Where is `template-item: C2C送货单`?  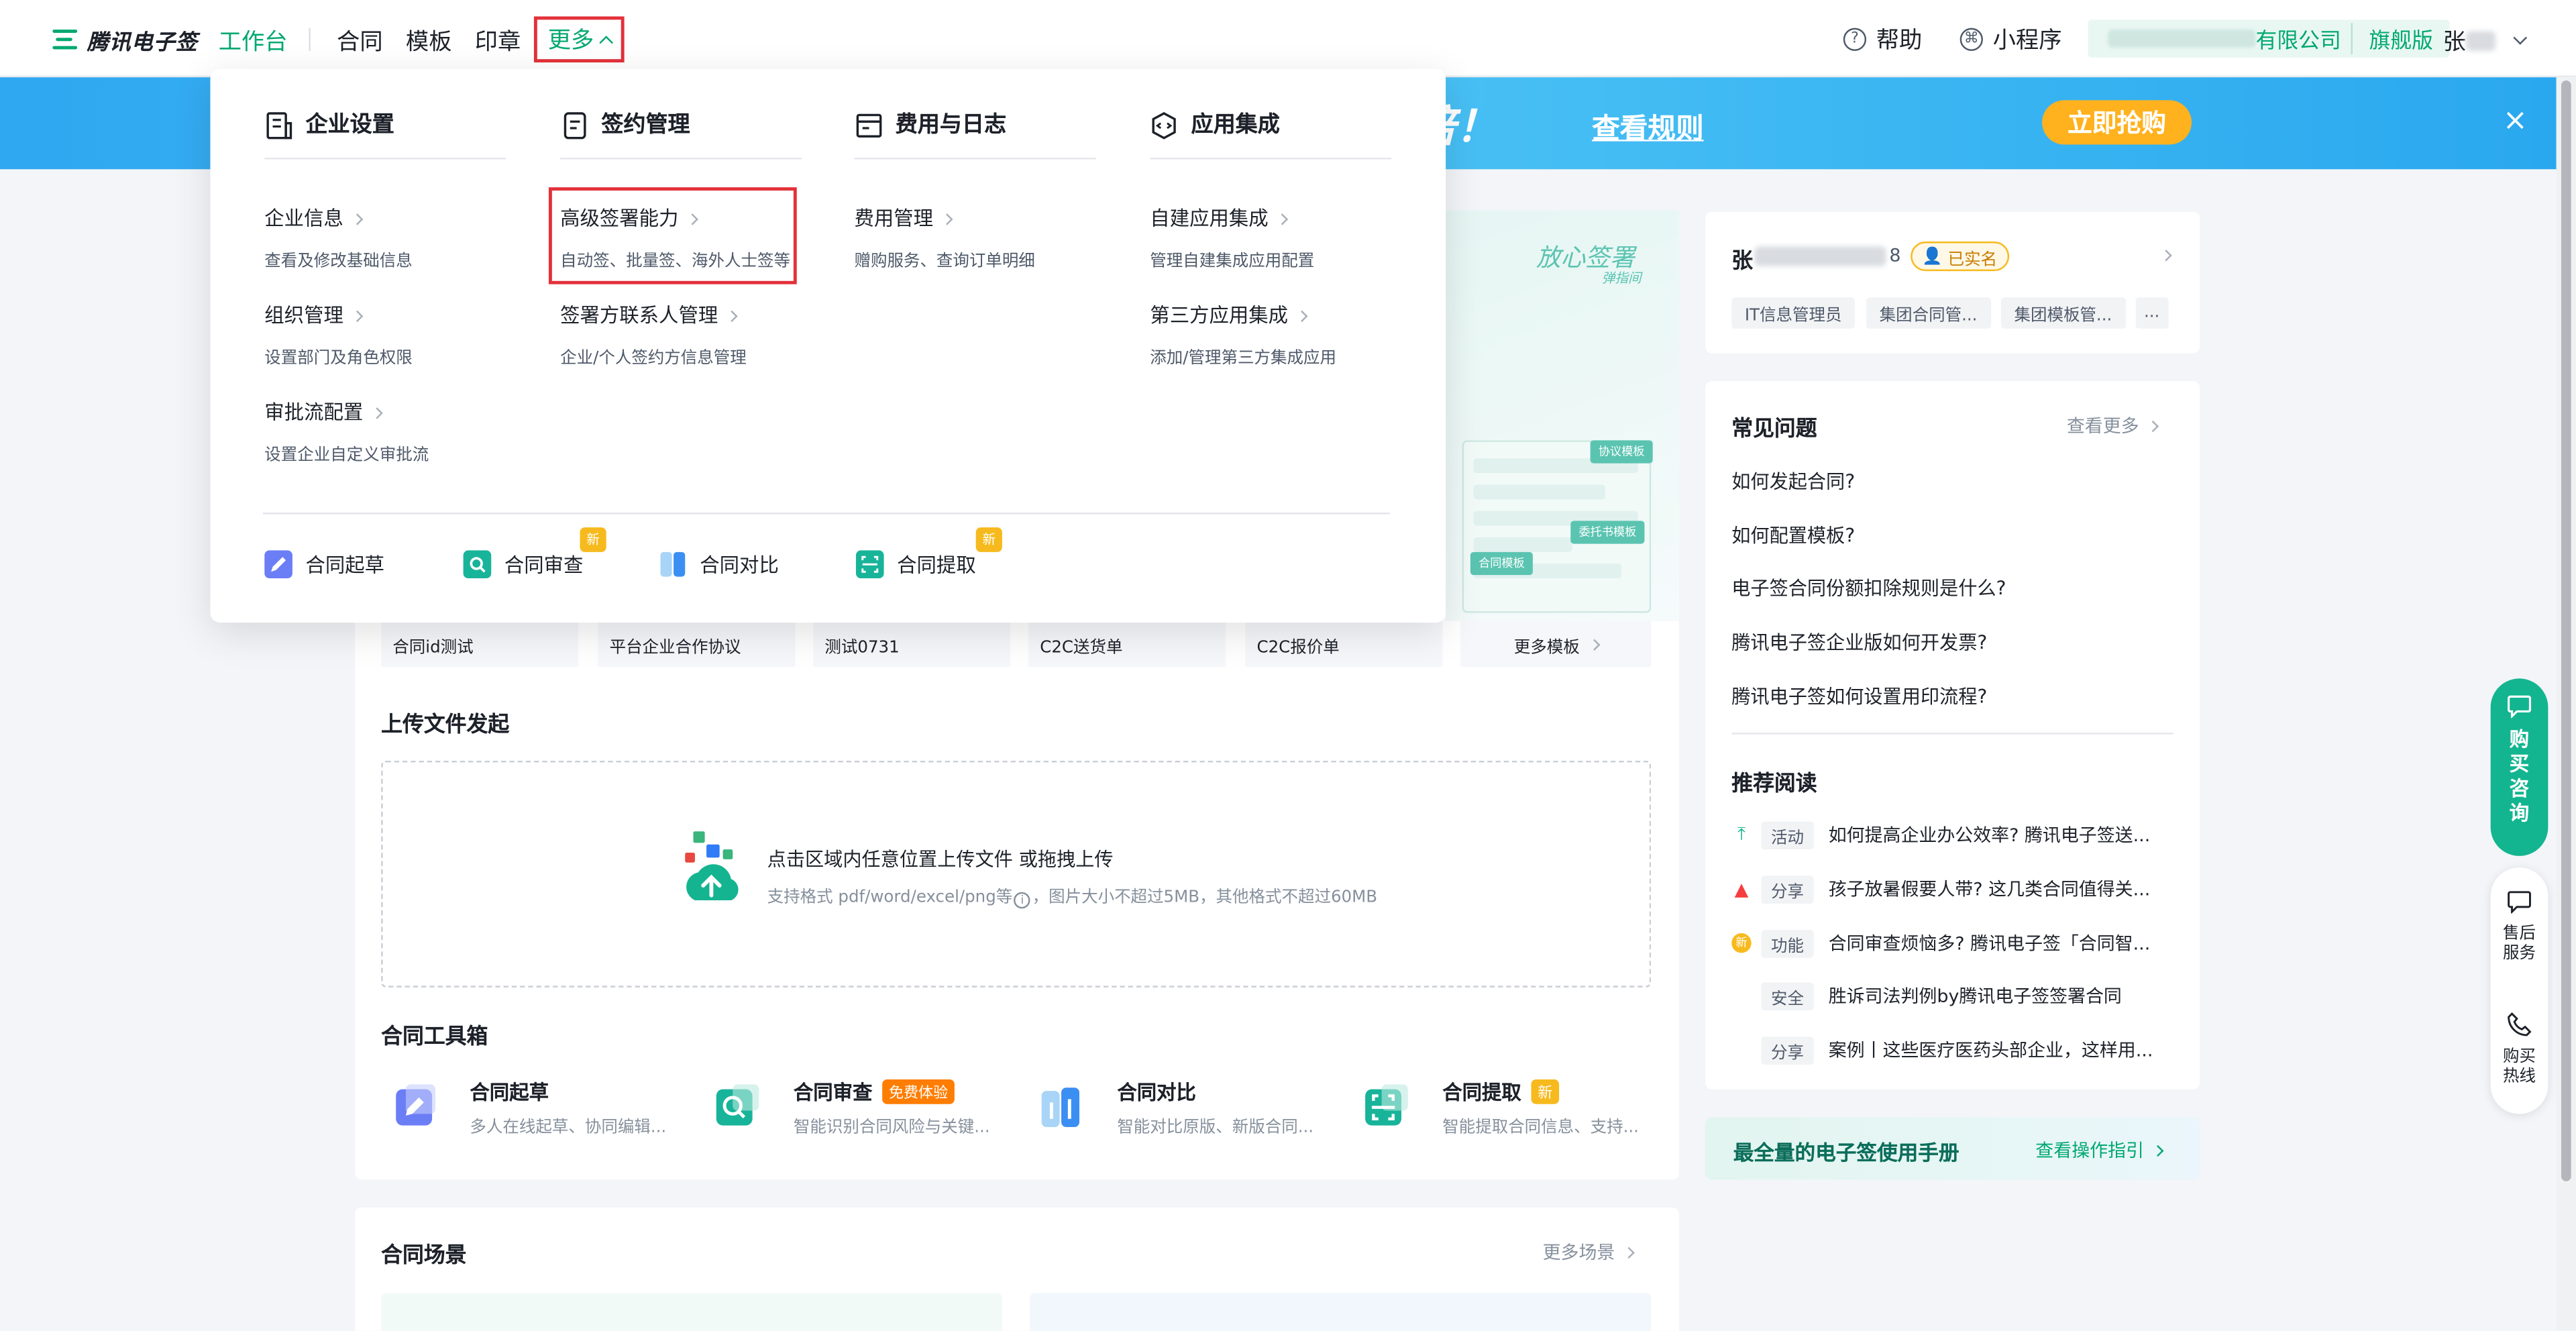 template-item: C2C送货单 is located at coordinates (1127, 644).